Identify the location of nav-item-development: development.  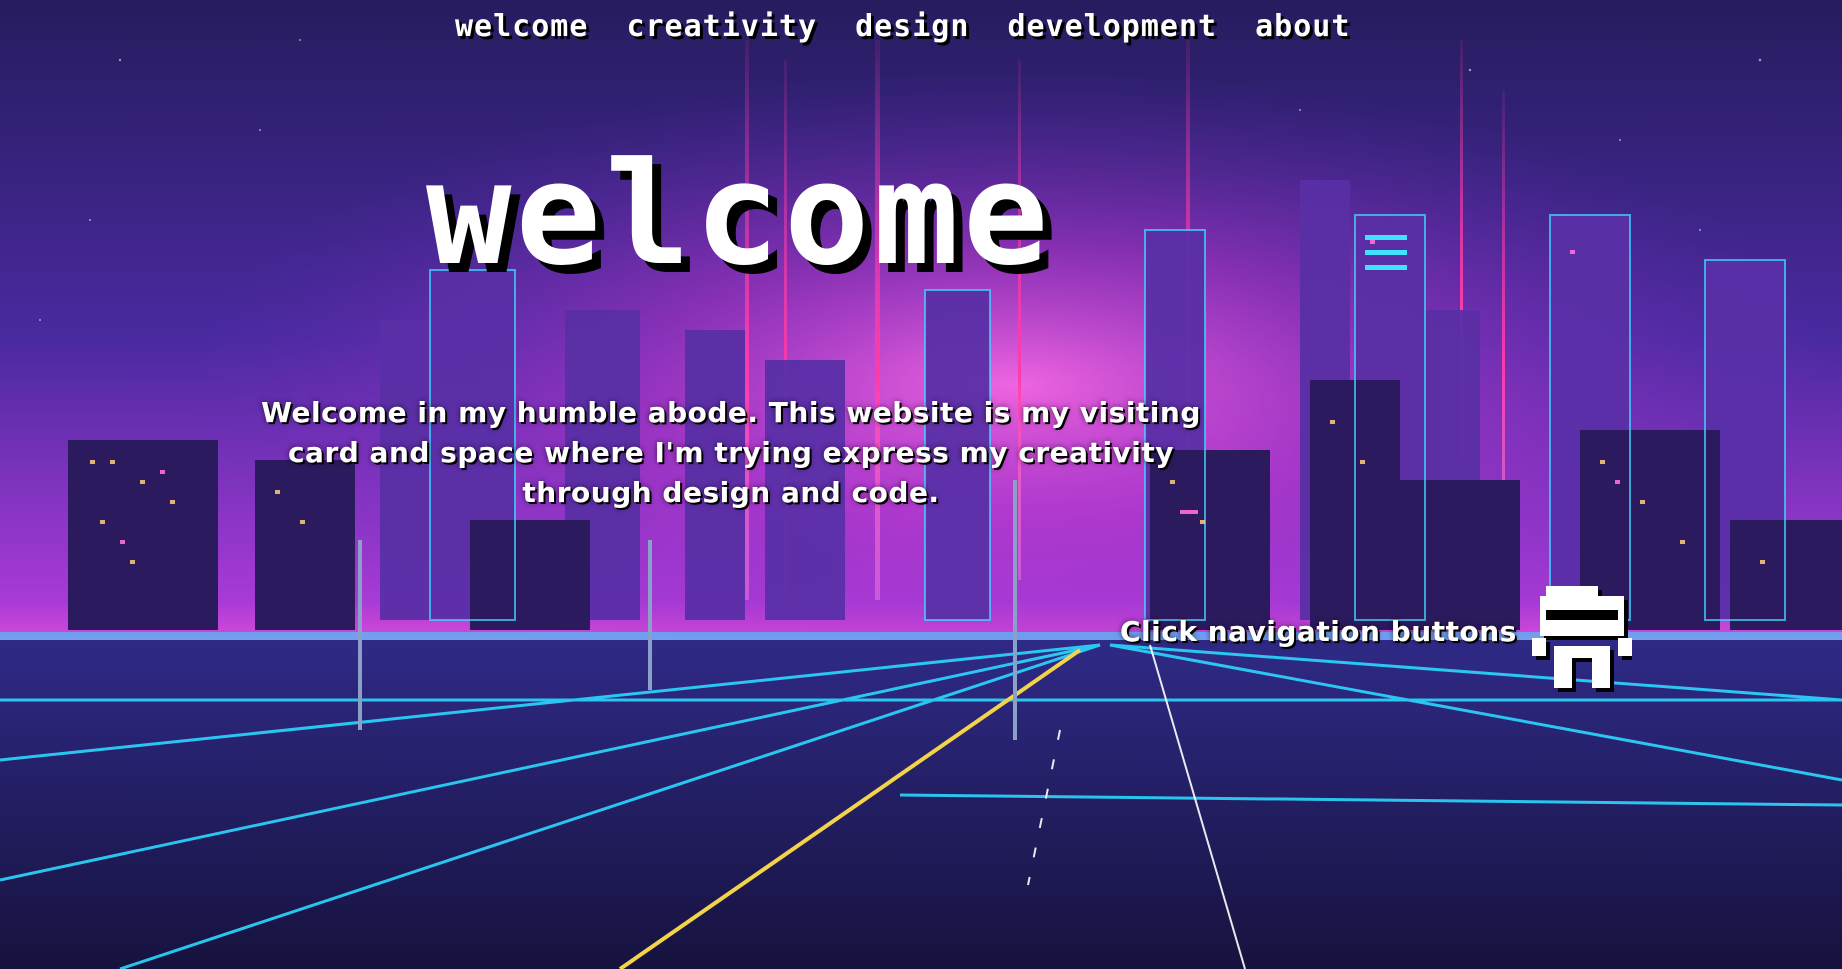
(1112, 27).